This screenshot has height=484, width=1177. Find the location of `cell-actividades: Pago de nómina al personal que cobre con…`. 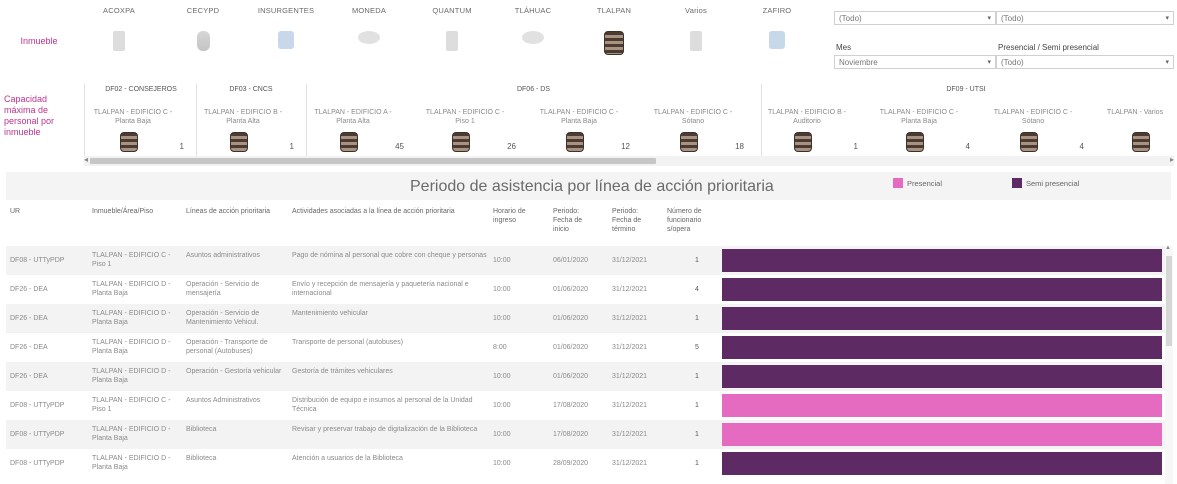

cell-actividades: Pago de nómina al personal que cobre con… is located at coordinates (389, 255).